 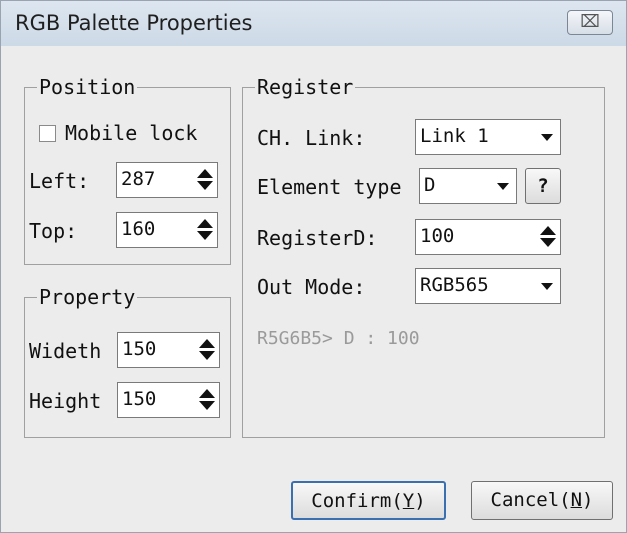 I want to click on height-label: Height, so click(x=65, y=401).